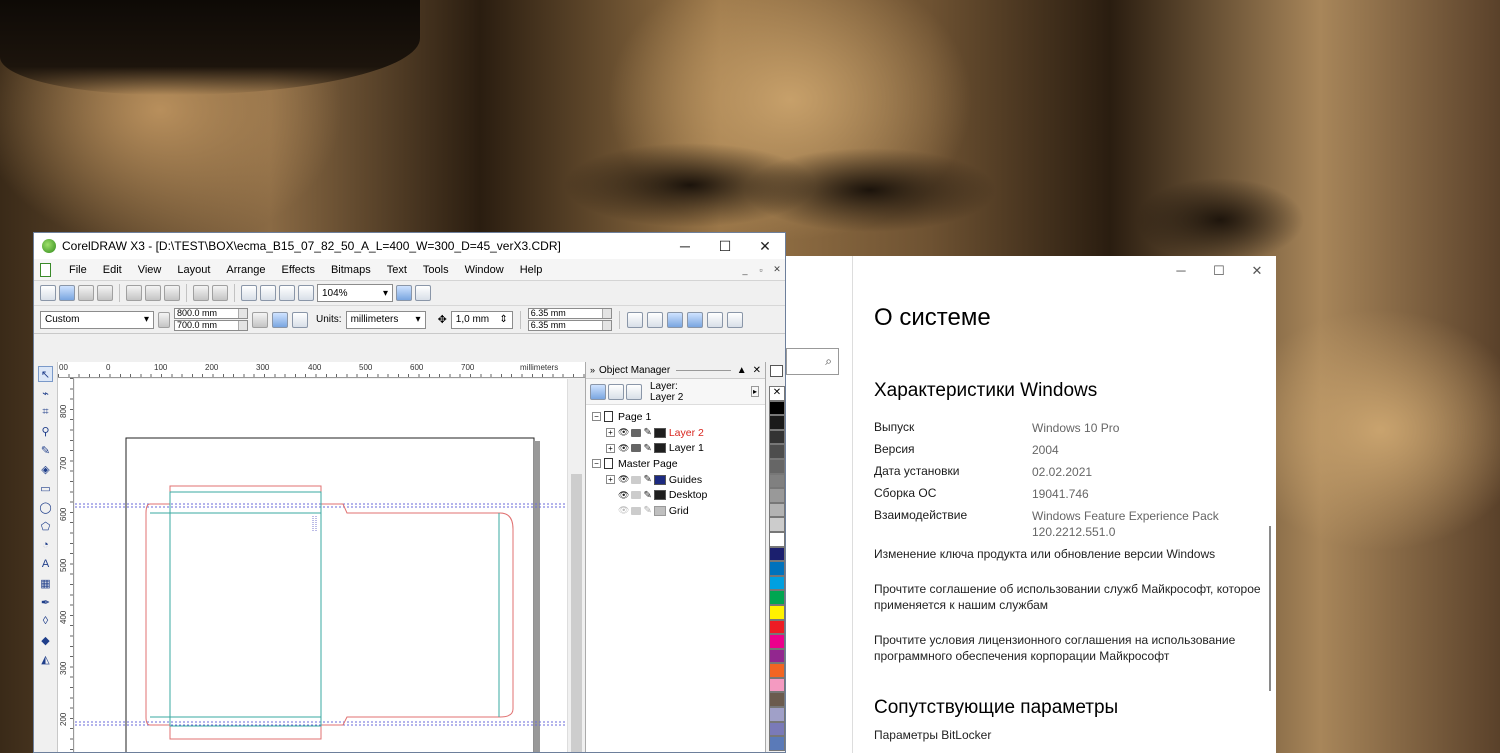 This screenshot has width=1500, height=753. Describe the element at coordinates (220, 293) in the screenshot. I see `redo-icon` at that location.